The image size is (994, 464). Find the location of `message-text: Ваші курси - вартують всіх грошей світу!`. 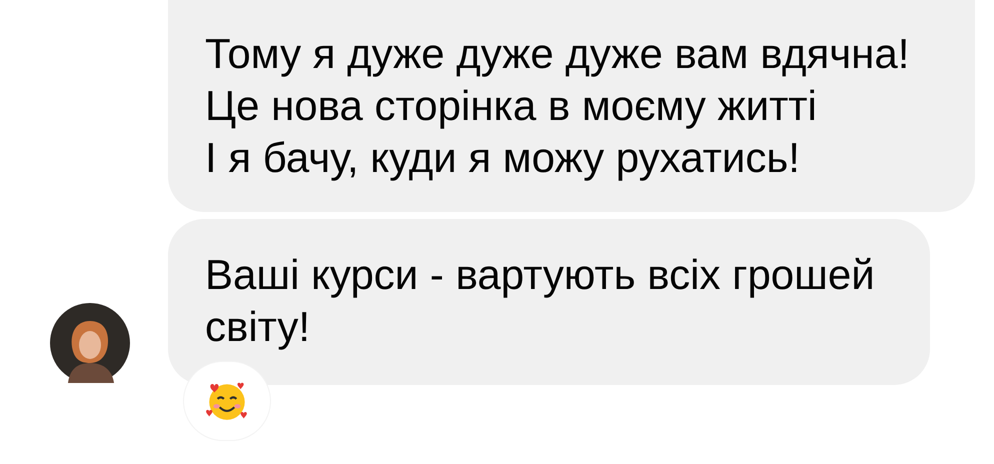

message-text: Ваші курси - вартують всіх грошей світу! is located at coordinates (540, 301).